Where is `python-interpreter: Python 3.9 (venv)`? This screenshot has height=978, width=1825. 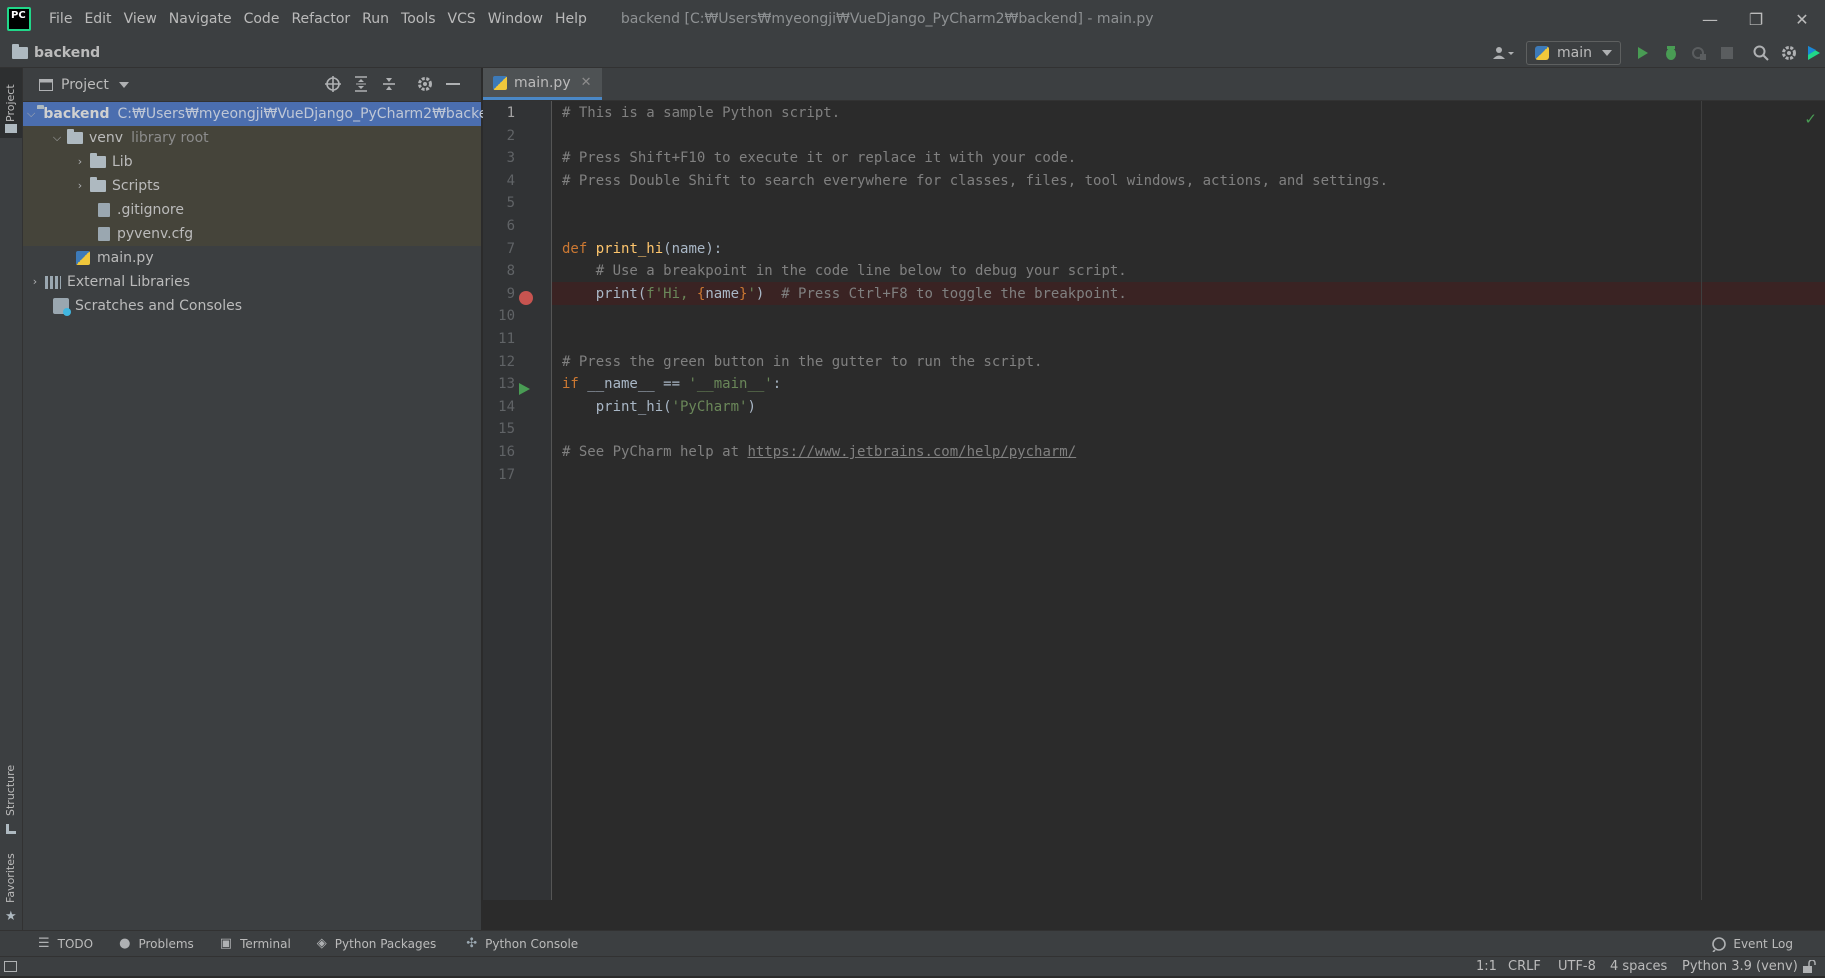 python-interpreter: Python 3.9 (venv) is located at coordinates (1740, 967).